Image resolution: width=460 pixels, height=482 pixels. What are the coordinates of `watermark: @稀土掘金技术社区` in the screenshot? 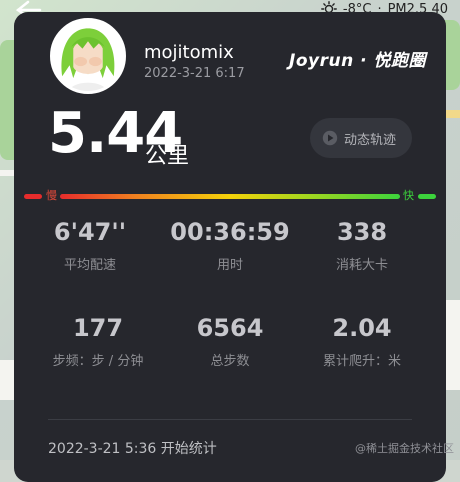 It's located at (404, 448).